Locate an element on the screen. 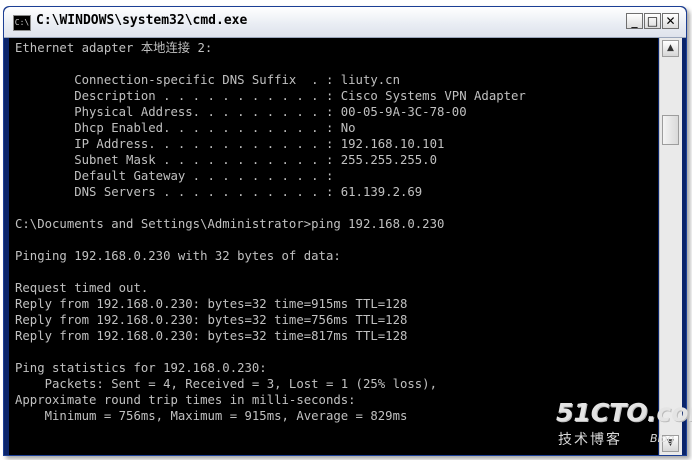  window-title: C:\WINDOWS\system32\cmd.exe is located at coordinates (142, 20).